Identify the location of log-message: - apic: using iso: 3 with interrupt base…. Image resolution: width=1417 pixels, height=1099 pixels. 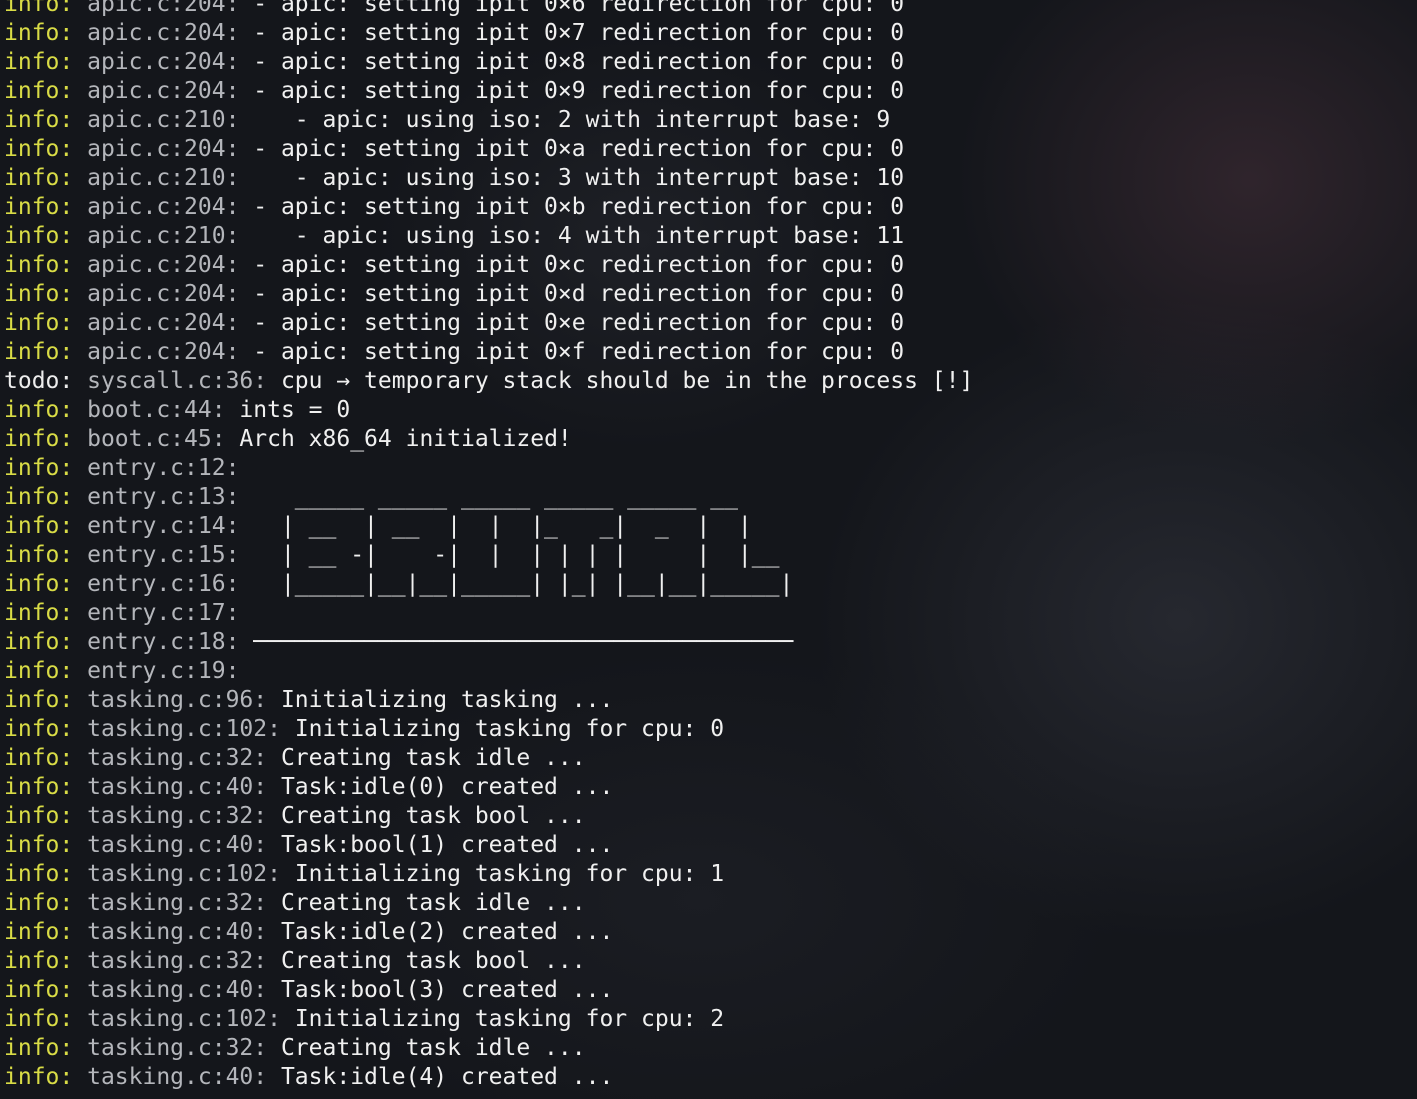
(572, 178).